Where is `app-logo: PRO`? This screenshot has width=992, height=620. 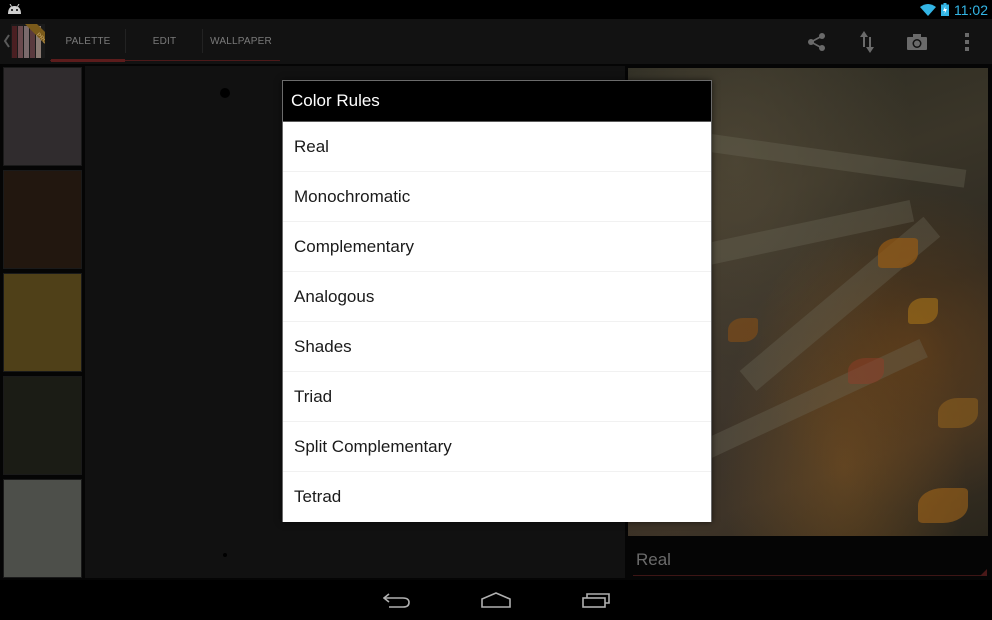
app-logo: PRO is located at coordinates (28, 41).